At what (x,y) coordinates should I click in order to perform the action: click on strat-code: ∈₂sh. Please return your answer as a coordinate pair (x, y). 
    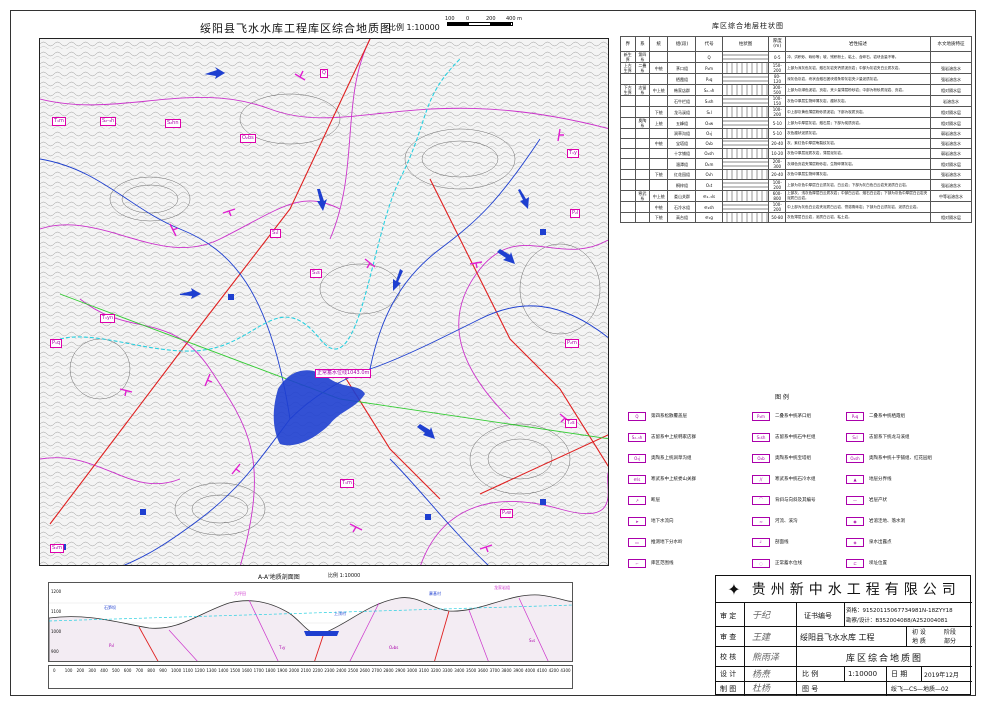
    Looking at the image, I should click on (709, 207).